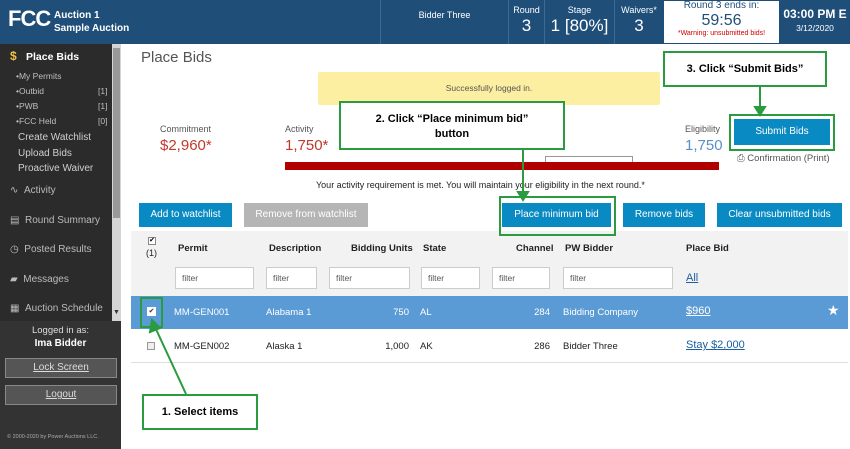 This screenshot has width=850, height=449. What do you see at coordinates (452, 119) in the screenshot?
I see `callout-step2-line1: 2. Click “Place minimum bid”` at bounding box center [452, 119].